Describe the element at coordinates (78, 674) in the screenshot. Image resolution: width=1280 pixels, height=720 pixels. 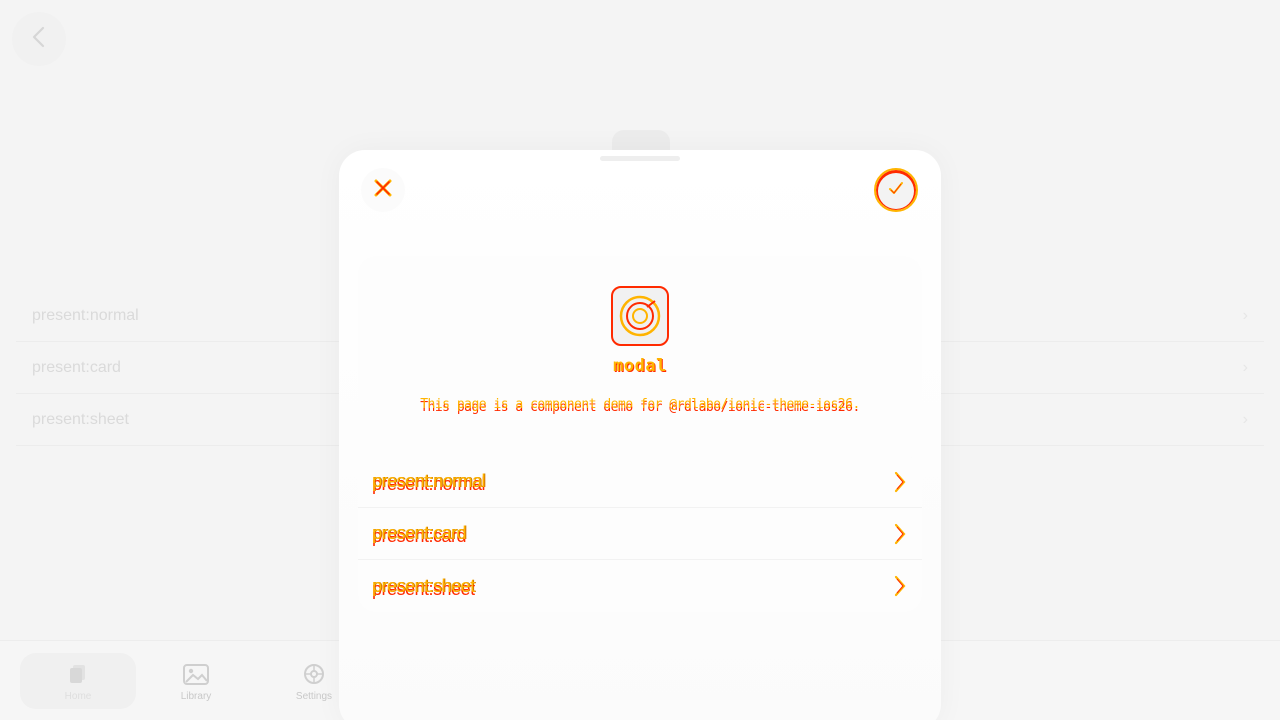
I see `documents-icon` at that location.